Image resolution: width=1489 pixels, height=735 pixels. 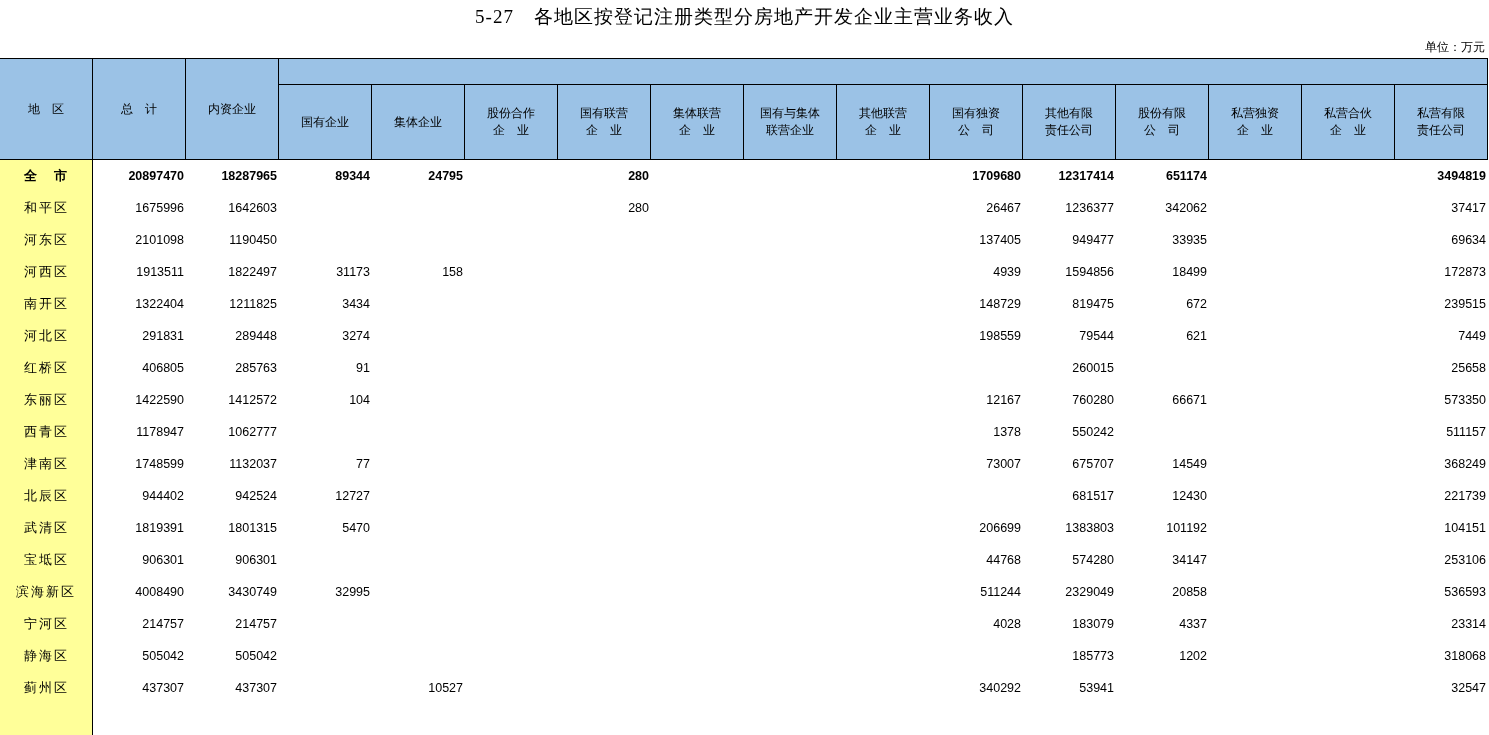 What do you see at coordinates (511, 122) in the screenshot?
I see `column-header: 股份合作 企 业` at bounding box center [511, 122].